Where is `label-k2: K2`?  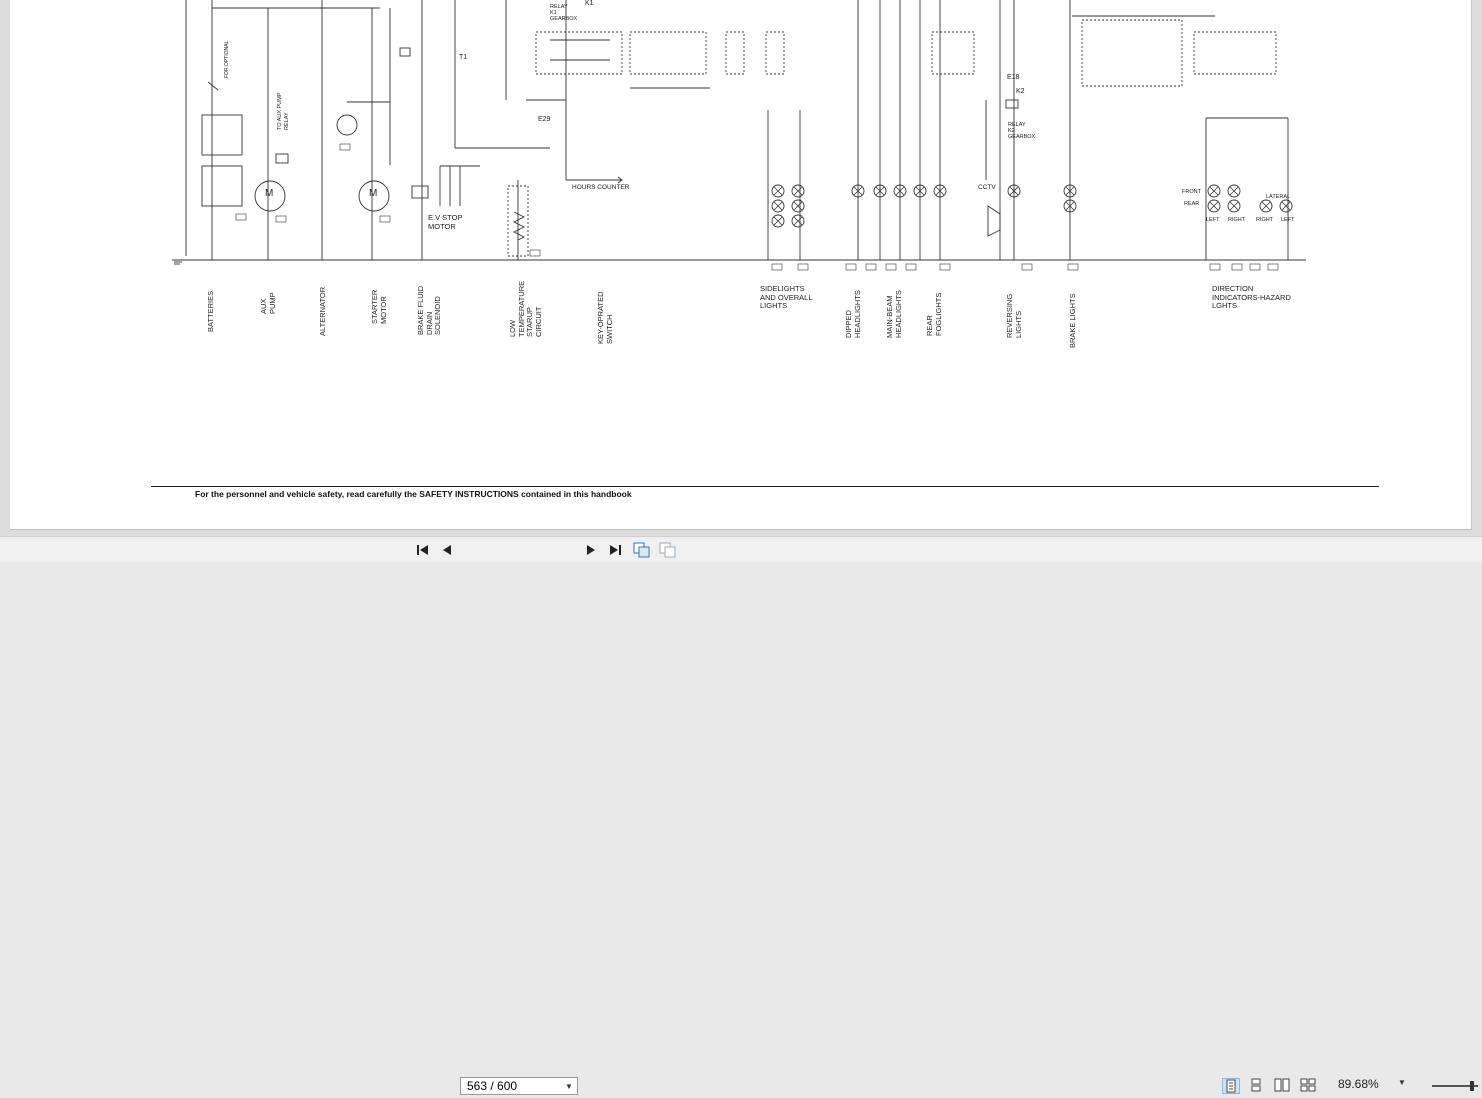
label-k2: K2 is located at coordinates (1020, 91).